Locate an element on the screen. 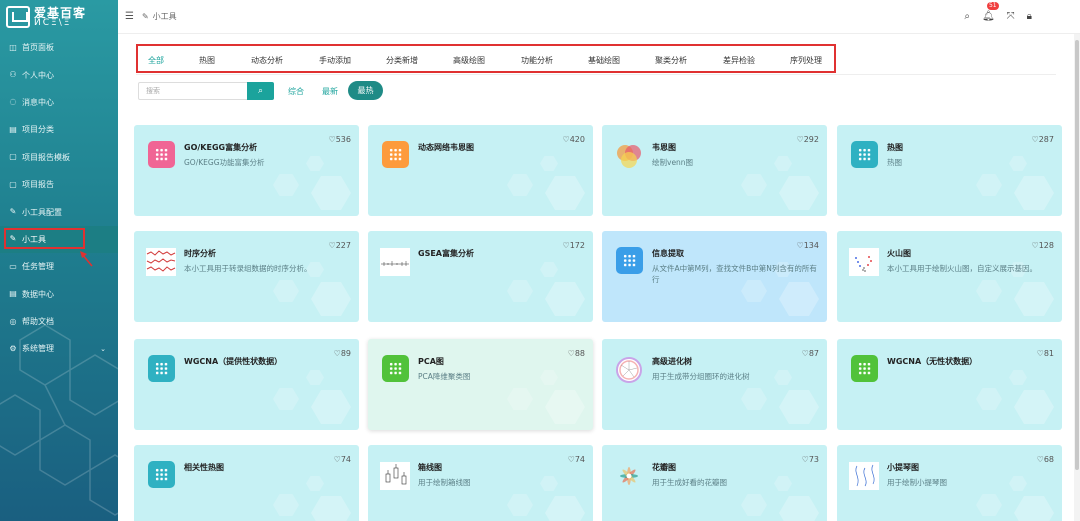  tab-heatmap: 热图 is located at coordinates (207, 60).